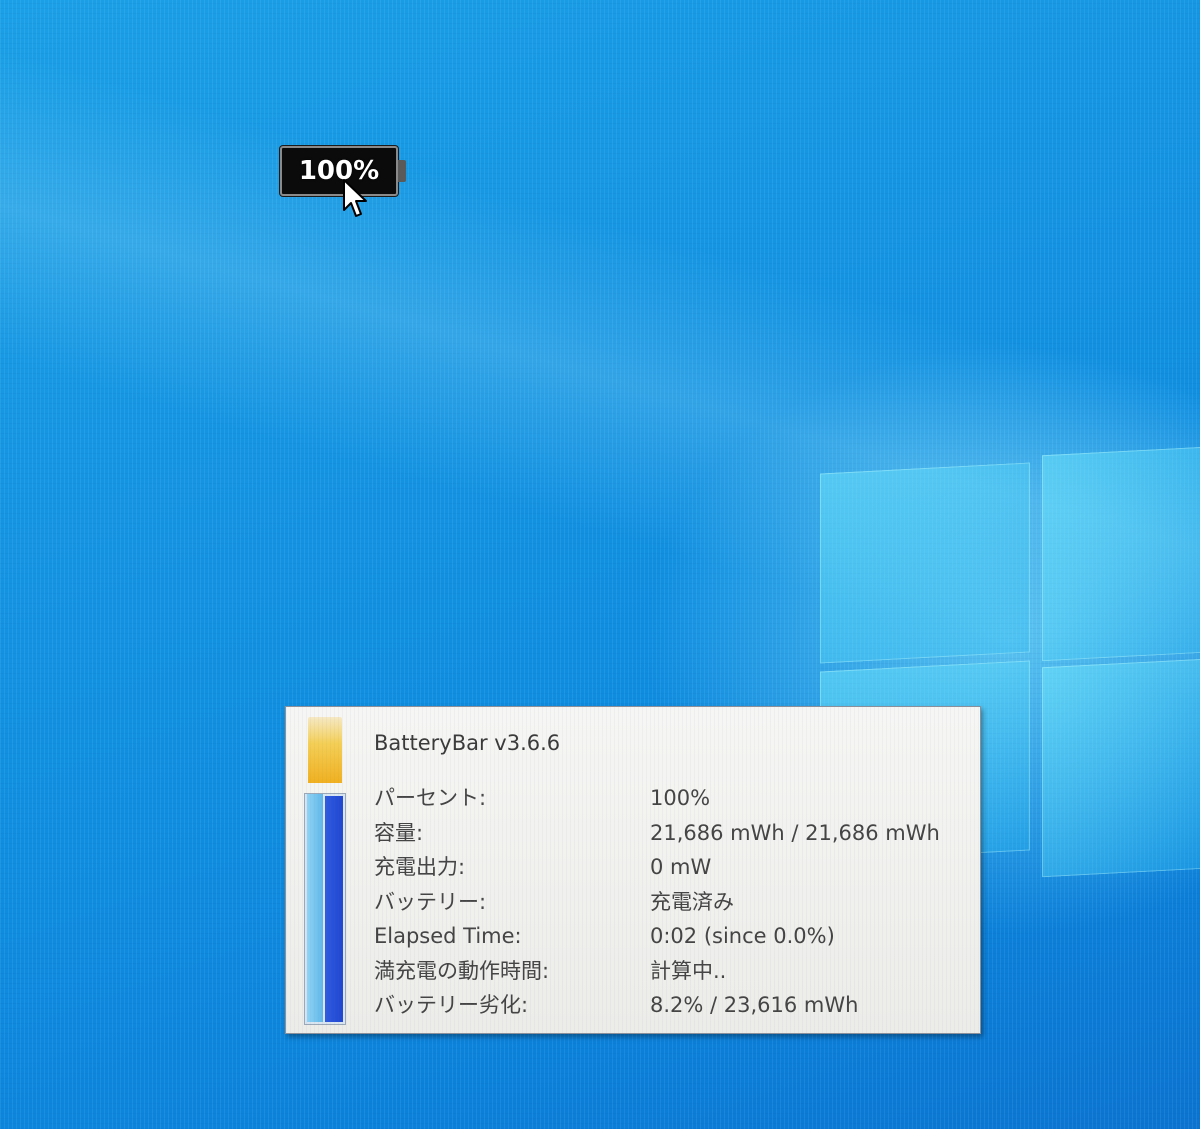 Image resolution: width=1200 pixels, height=1129 pixels. I want to click on meter-track, so click(325, 909).